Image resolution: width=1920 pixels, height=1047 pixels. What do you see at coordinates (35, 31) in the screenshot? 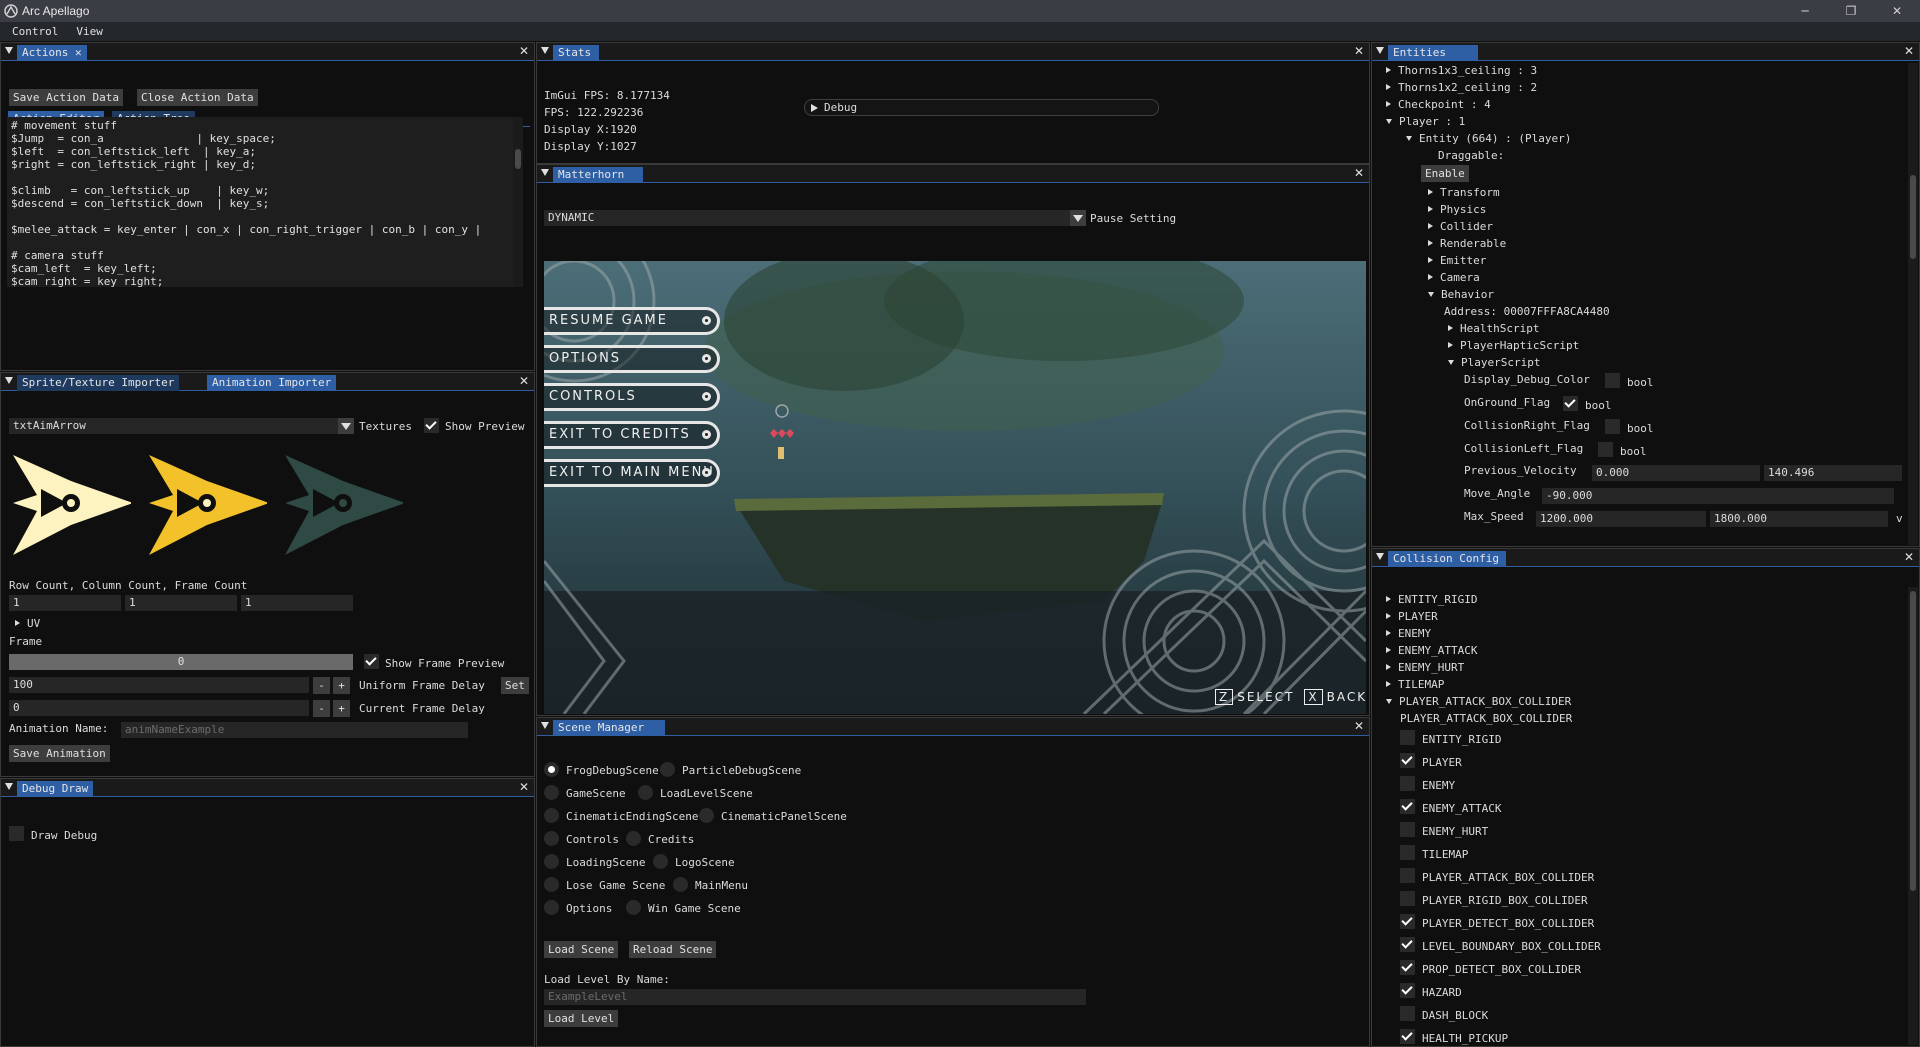
I see `menu-control: Control` at bounding box center [35, 31].